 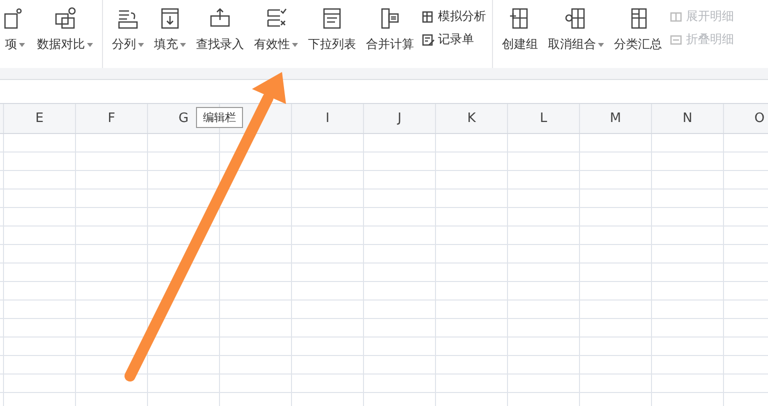 What do you see at coordinates (219, 117) in the screenshot?
I see `tooltip: 编辑栏` at bounding box center [219, 117].